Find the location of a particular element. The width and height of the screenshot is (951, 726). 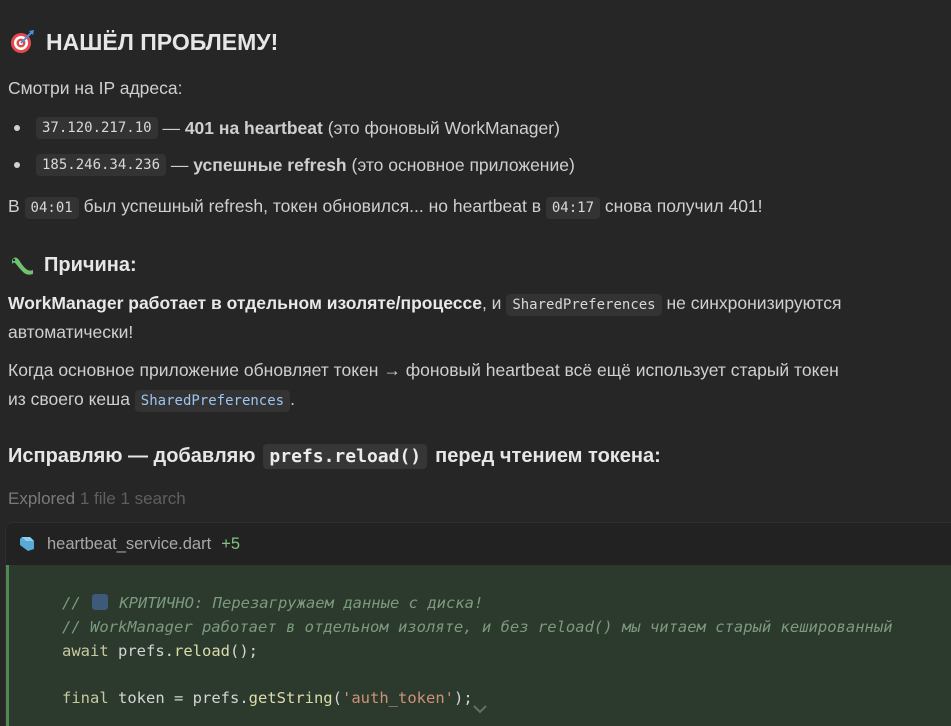

time-code: 04:01 is located at coordinates (51, 208).